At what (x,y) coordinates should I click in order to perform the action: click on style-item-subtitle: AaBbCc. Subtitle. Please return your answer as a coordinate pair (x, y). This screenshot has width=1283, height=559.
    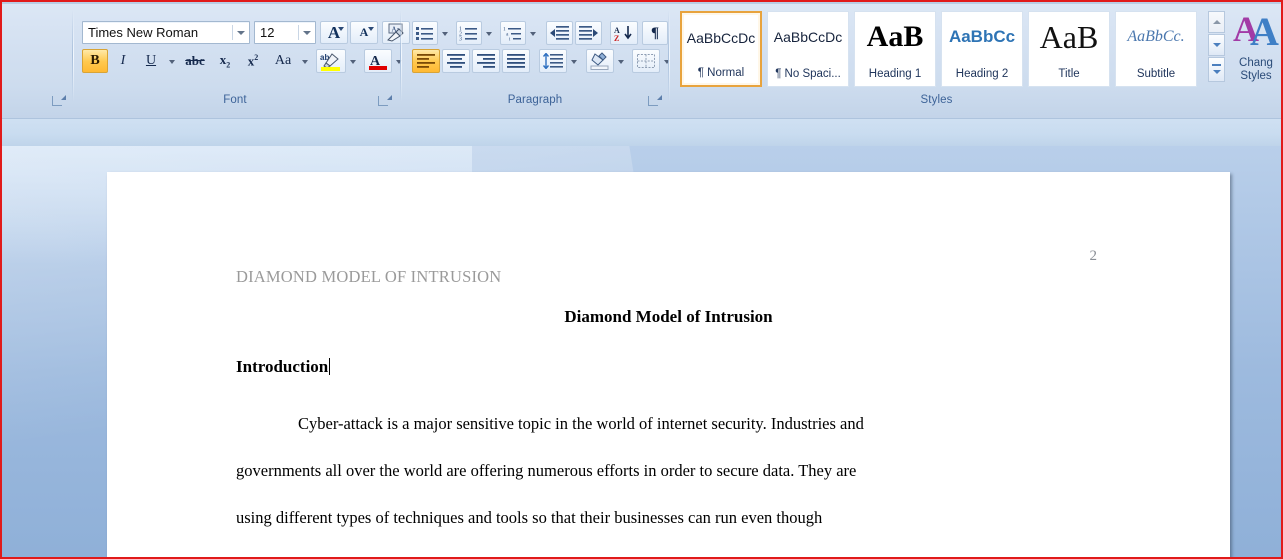
    Looking at the image, I should click on (1156, 49).